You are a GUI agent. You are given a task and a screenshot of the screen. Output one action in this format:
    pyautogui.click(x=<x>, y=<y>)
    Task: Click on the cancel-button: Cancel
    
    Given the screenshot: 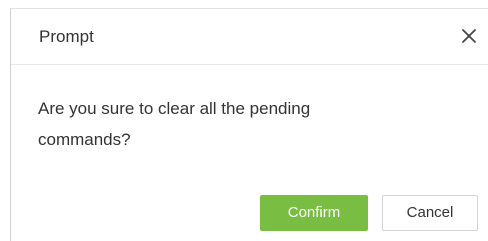 What is the action you would take?
    pyautogui.click(x=430, y=213)
    